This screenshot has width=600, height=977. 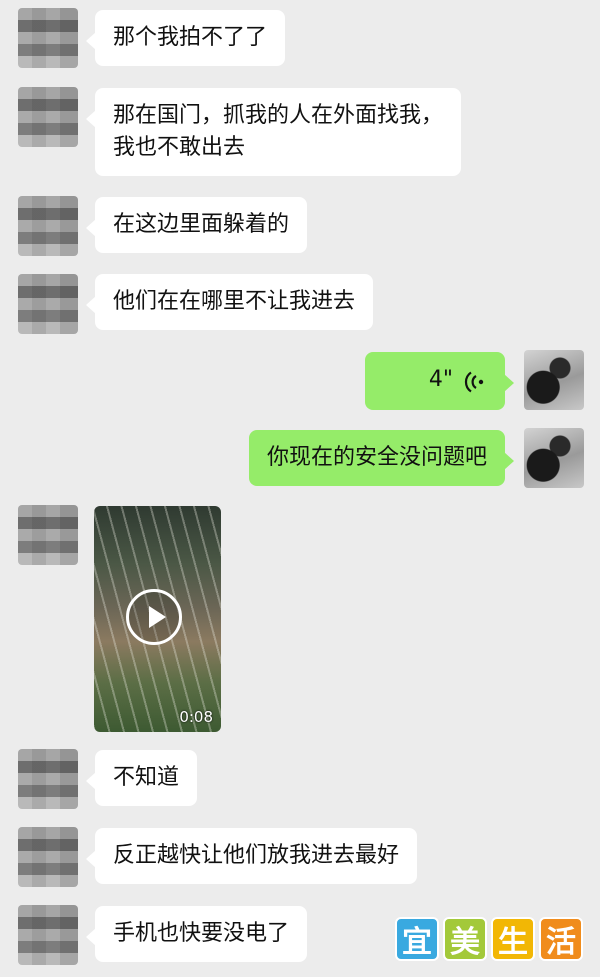 What do you see at coordinates (201, 224) in the screenshot?
I see `message-text: 在这边里面躲着的` at bounding box center [201, 224].